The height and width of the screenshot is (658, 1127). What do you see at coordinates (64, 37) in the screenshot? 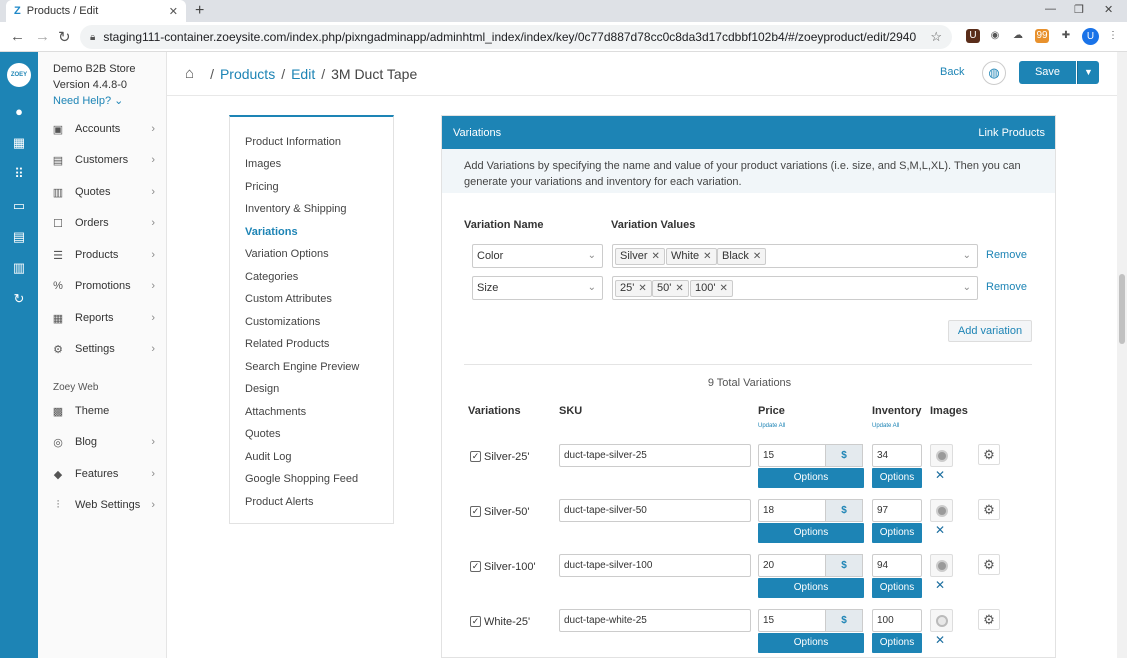
I see `reload-icon: ↻` at bounding box center [64, 37].